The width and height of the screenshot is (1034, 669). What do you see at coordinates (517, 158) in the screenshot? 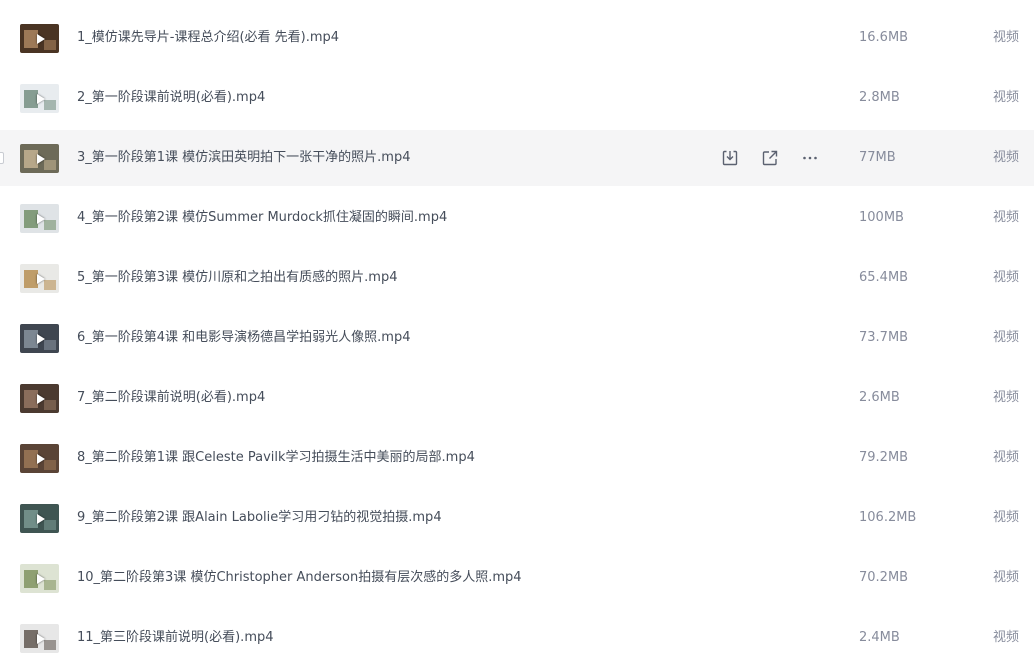
I see `file-row: 3_第一阶段第1课 模仿滨田英明拍下一张干净的照片.mp4 77MB 视频` at bounding box center [517, 158].